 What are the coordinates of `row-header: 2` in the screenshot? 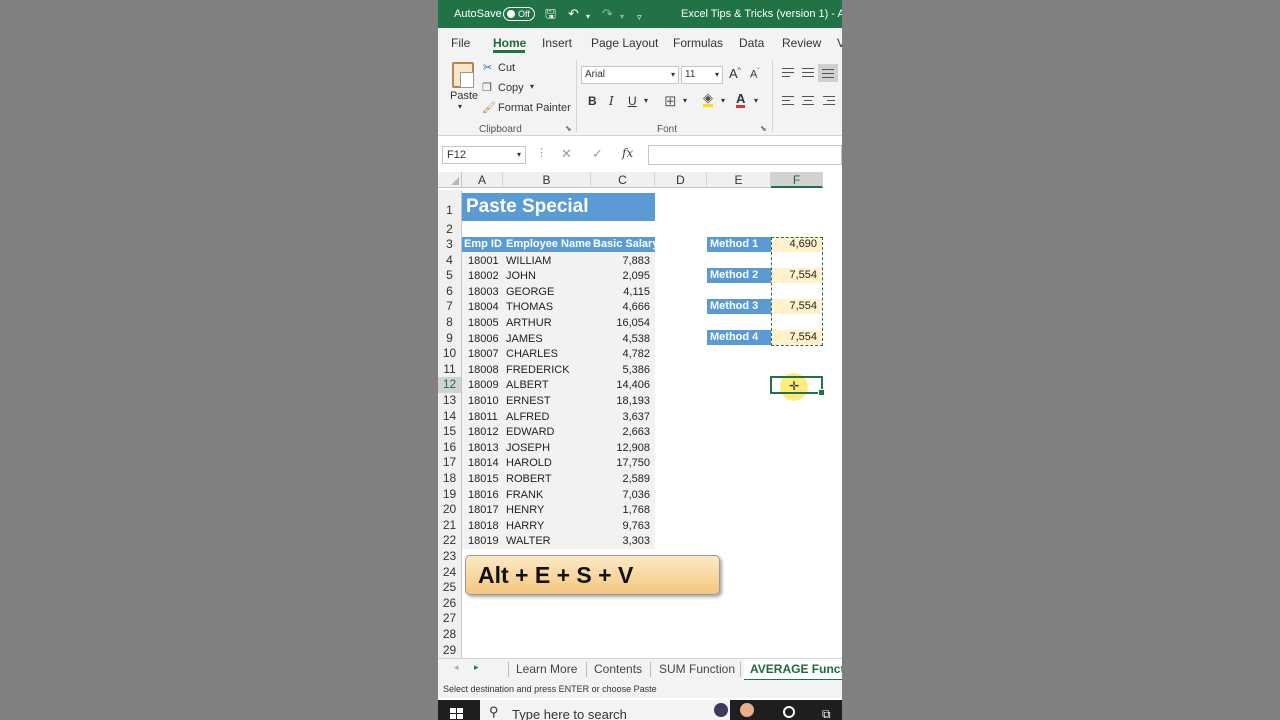 It's located at (450, 229).